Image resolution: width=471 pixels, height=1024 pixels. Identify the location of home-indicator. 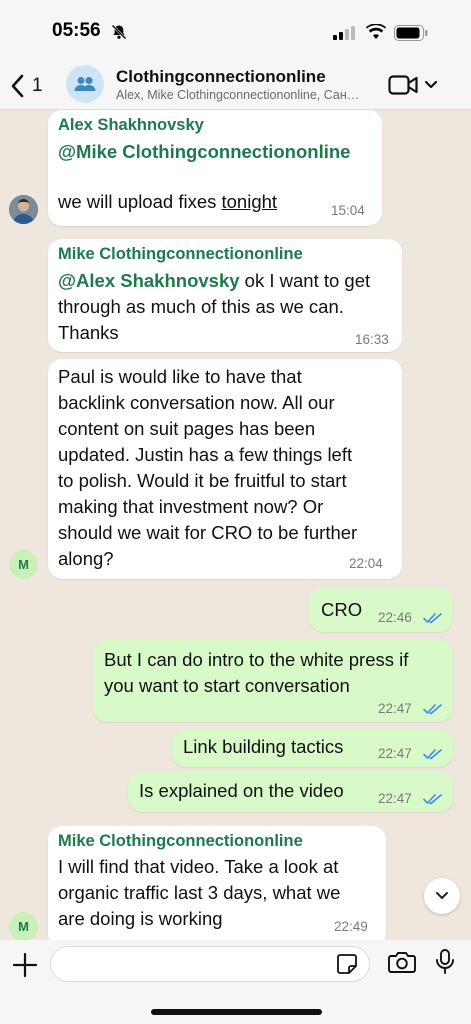
(236, 1012).